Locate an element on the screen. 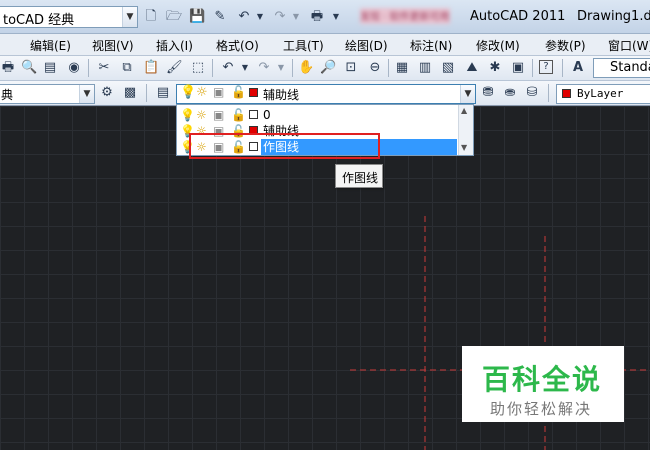  workspace-combo-value: toCAD 经典 is located at coordinates (39, 20).